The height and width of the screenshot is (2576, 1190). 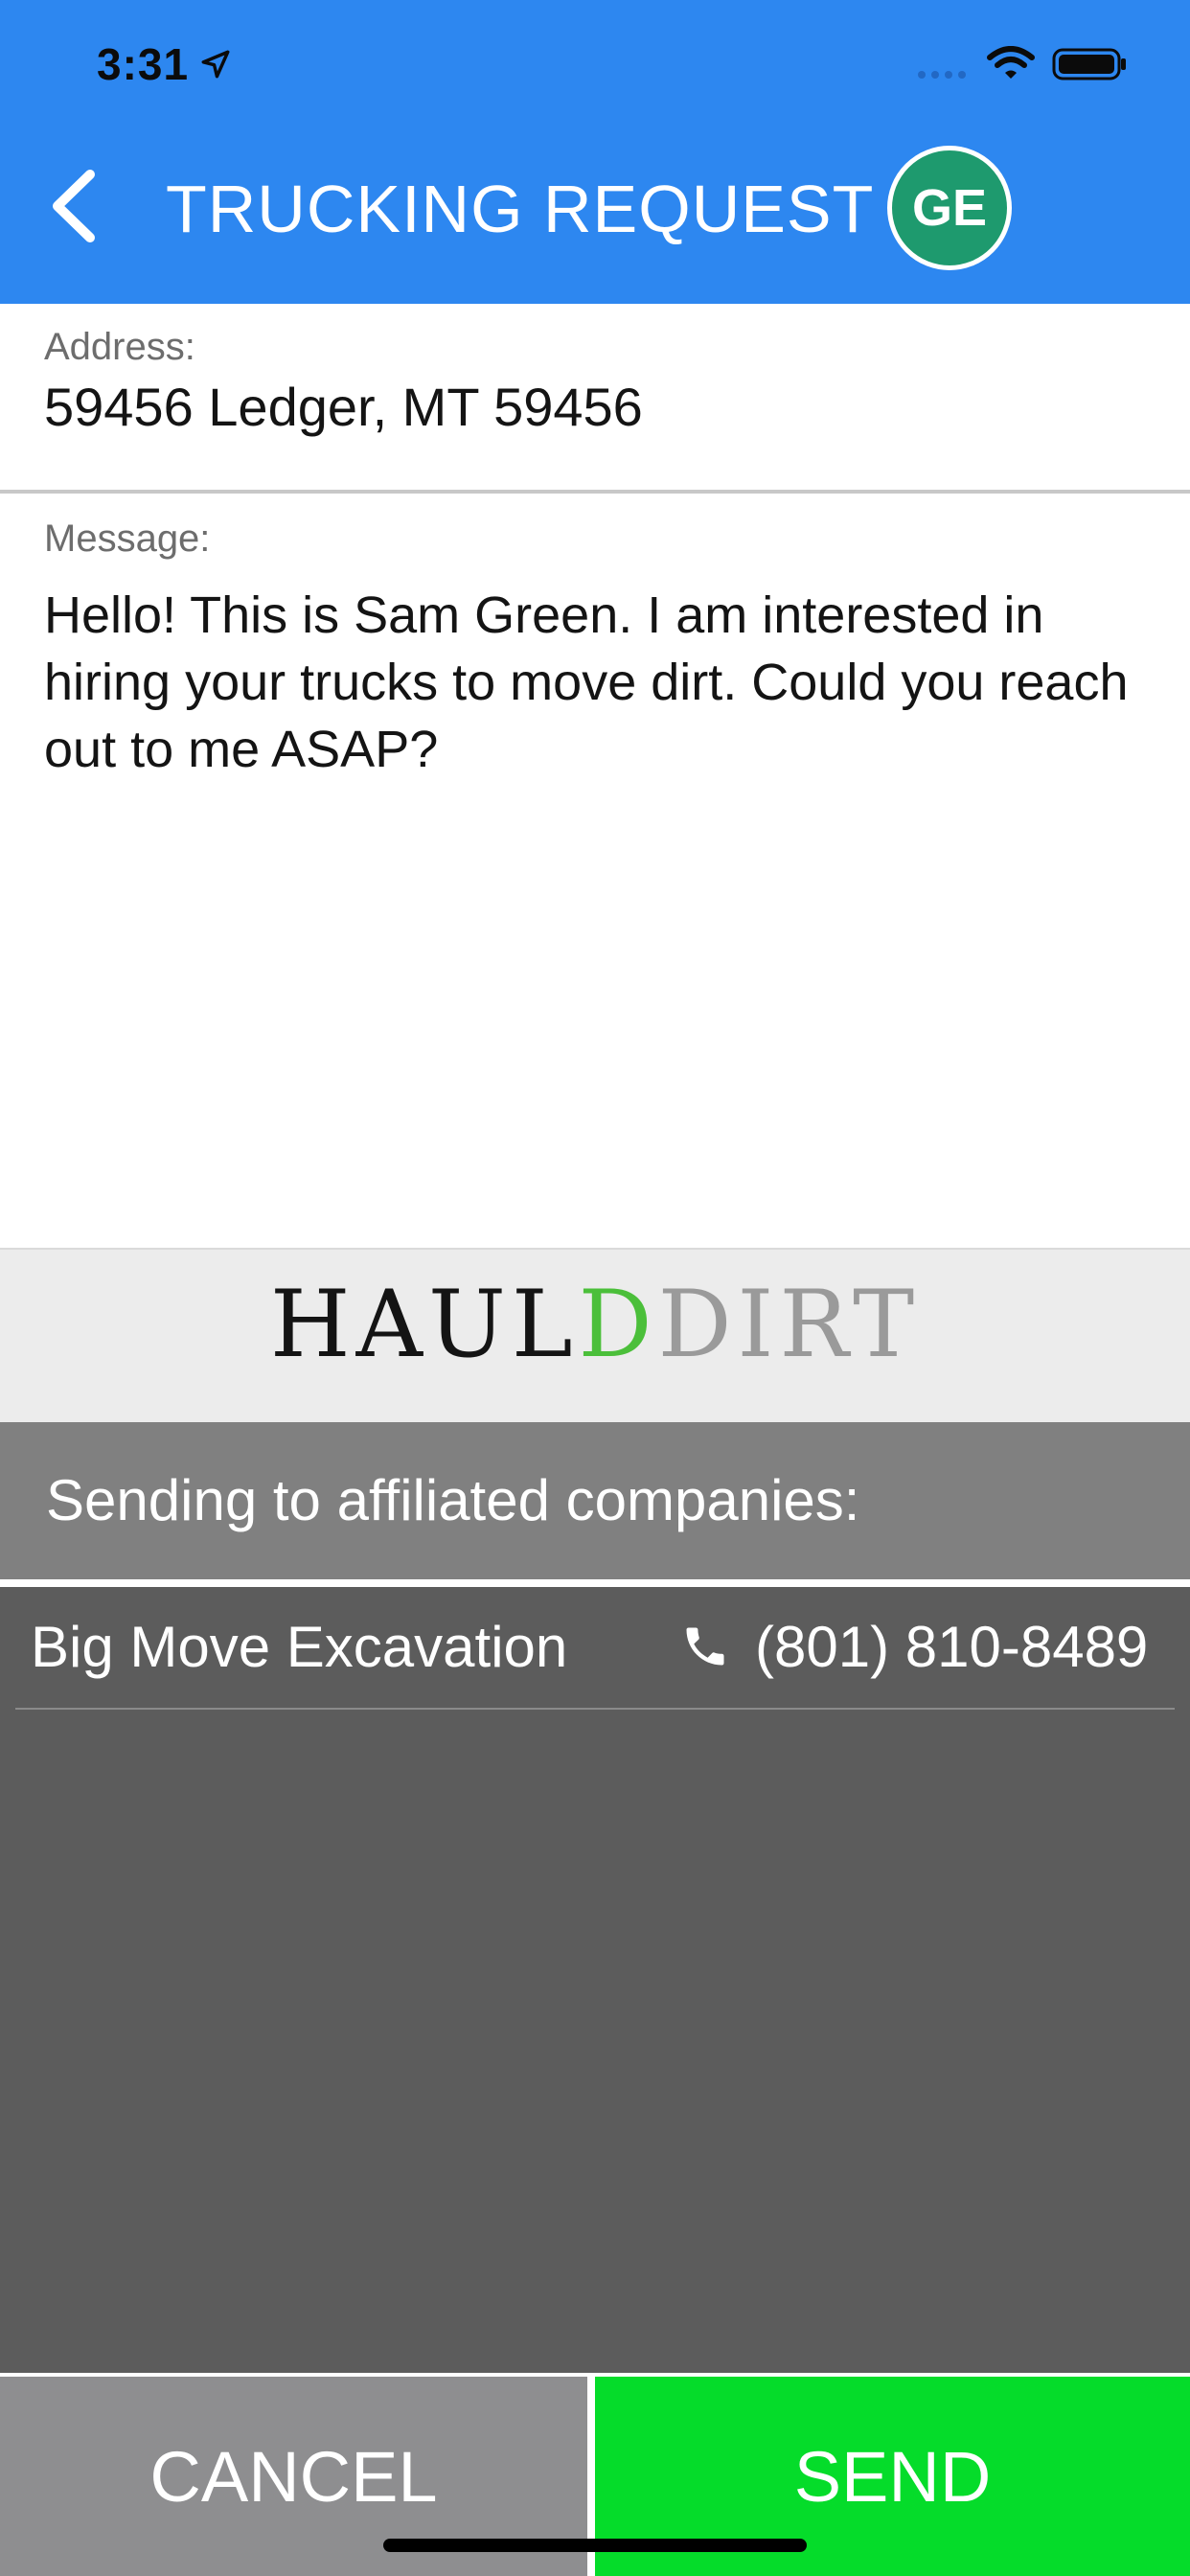 What do you see at coordinates (1089, 64) in the screenshot?
I see `battery-icon` at bounding box center [1089, 64].